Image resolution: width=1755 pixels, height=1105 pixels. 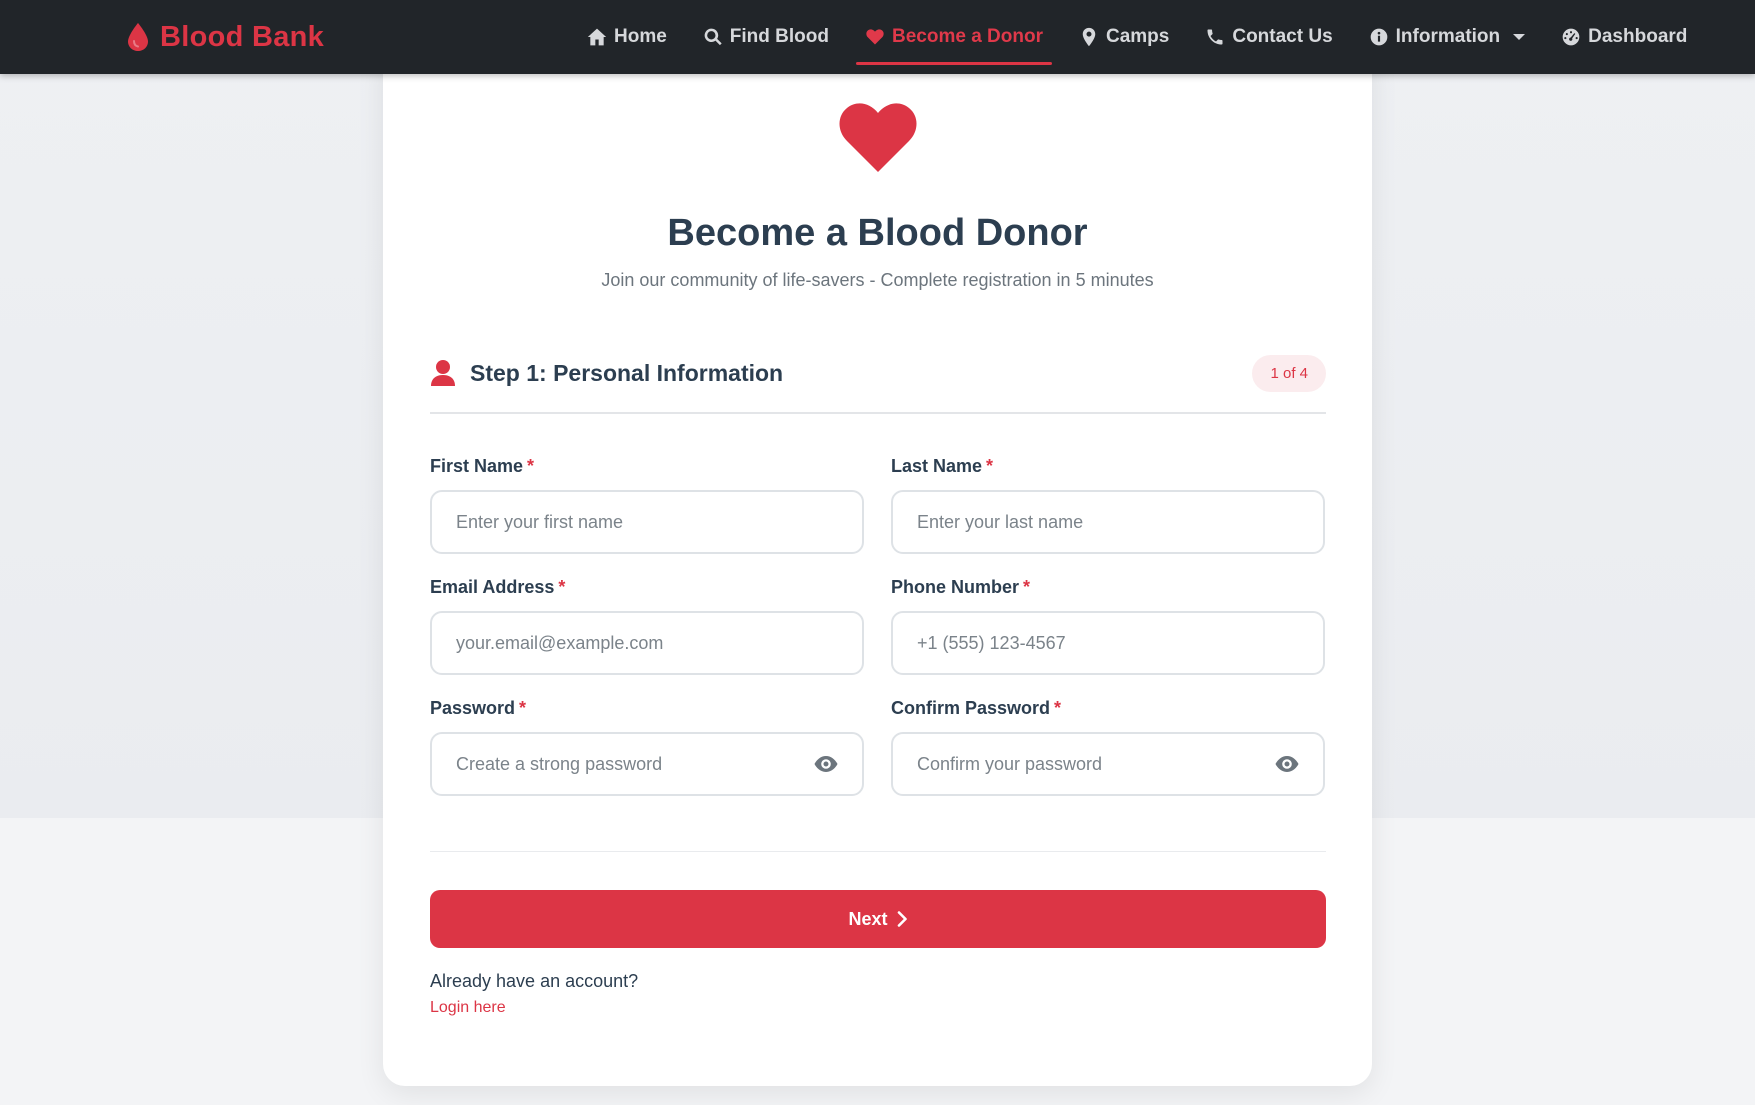 What do you see at coordinates (534, 981) in the screenshot?
I see `already-have-account-text: Already have an account?` at bounding box center [534, 981].